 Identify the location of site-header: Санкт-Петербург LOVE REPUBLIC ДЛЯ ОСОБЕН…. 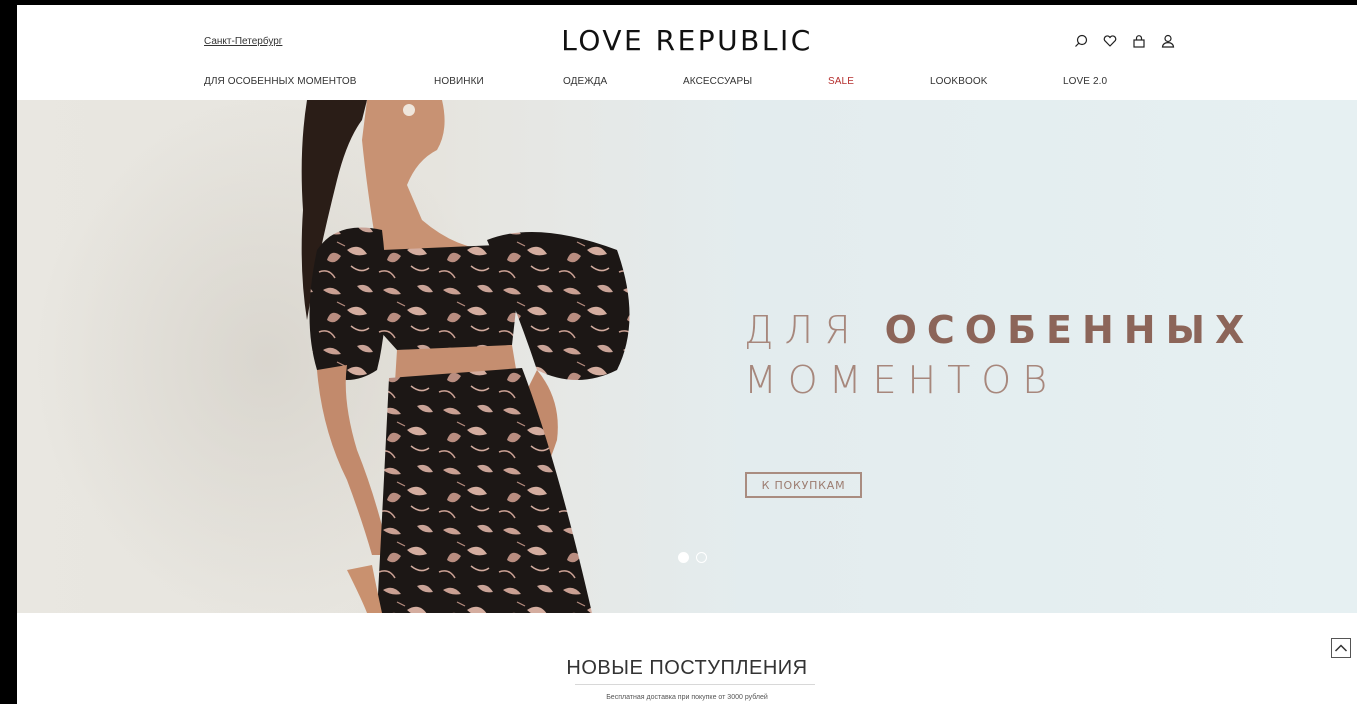
(687, 52).